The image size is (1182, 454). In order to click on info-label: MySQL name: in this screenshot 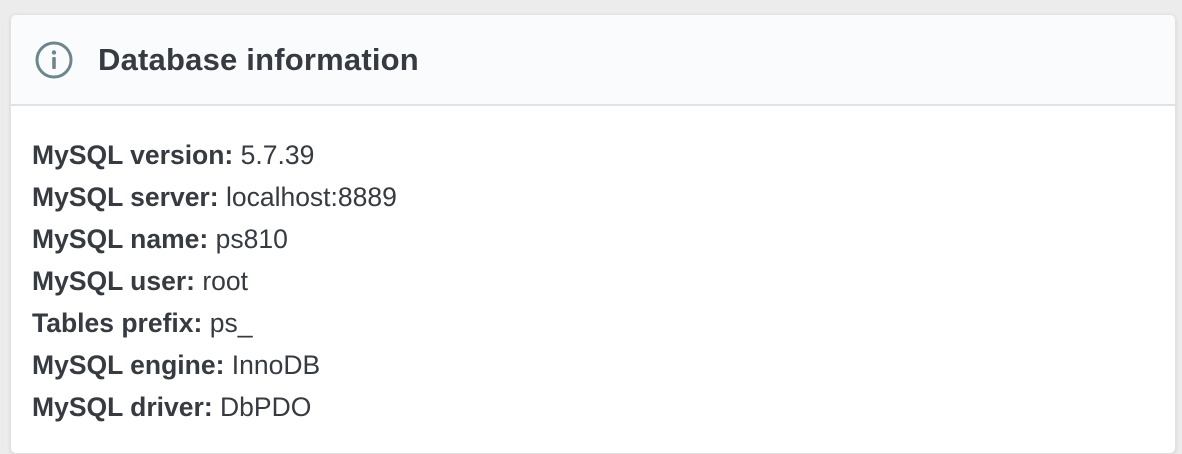, I will do `click(120, 239)`.